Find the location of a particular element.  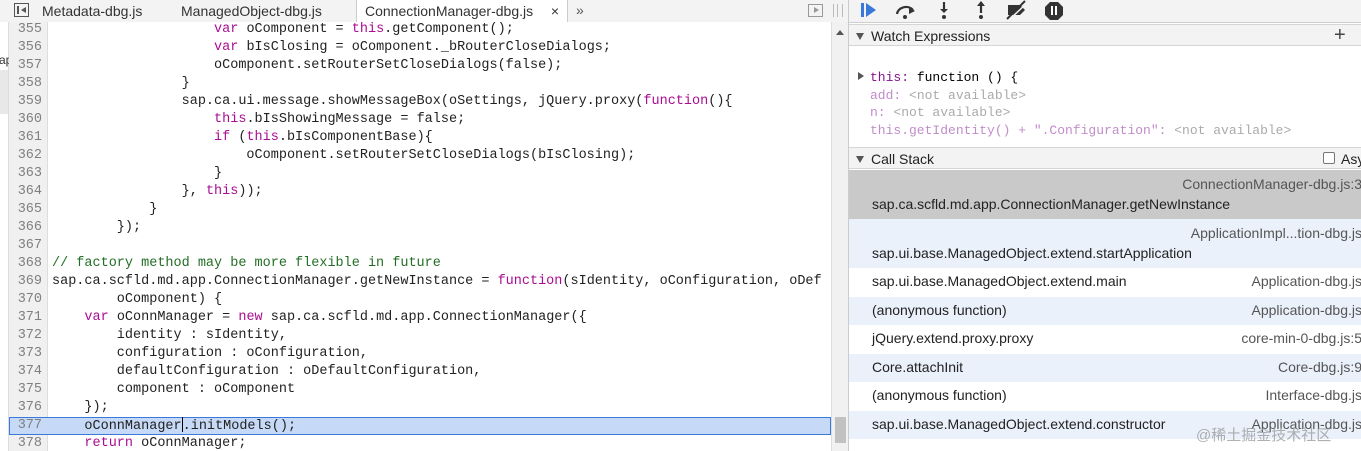

line-number: 368 is located at coordinates (25, 264).